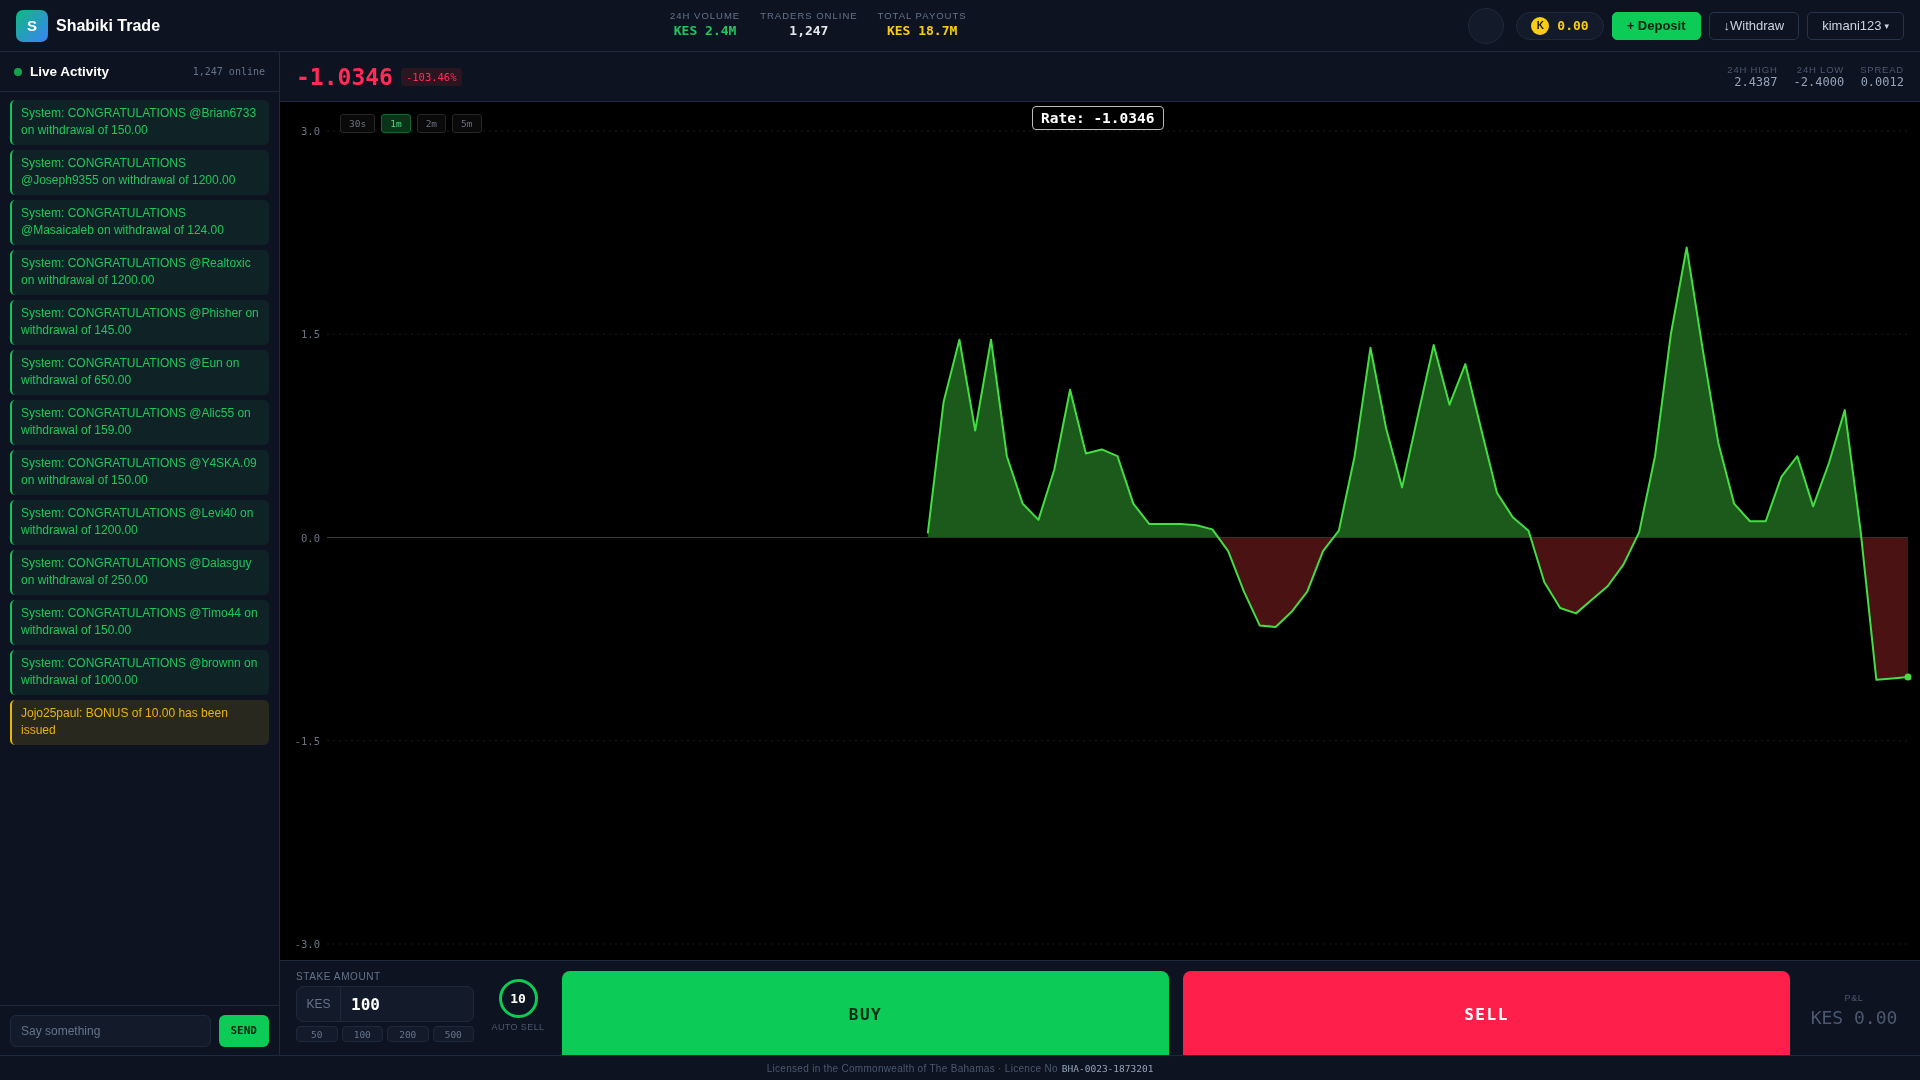 This screenshot has width=1920, height=1080. What do you see at coordinates (1855, 25) in the screenshot?
I see `user-menu: kimani123 ▾` at bounding box center [1855, 25].